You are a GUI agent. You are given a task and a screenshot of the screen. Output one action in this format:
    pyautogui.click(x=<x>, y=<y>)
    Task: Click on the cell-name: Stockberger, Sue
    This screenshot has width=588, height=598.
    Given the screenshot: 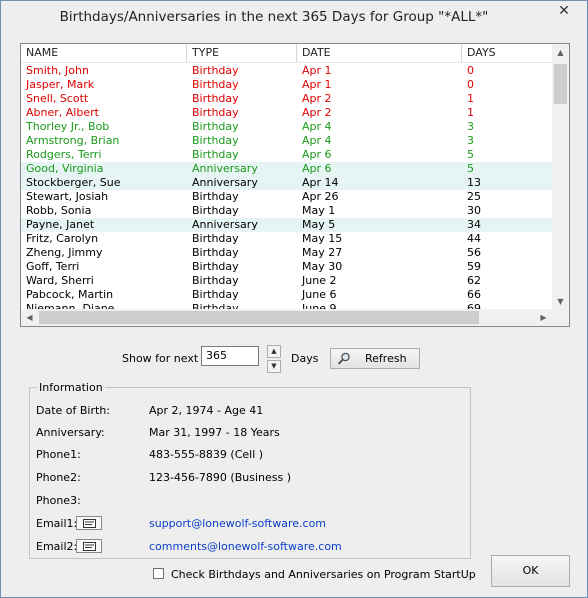 What is the action you would take?
    pyautogui.click(x=73, y=182)
    